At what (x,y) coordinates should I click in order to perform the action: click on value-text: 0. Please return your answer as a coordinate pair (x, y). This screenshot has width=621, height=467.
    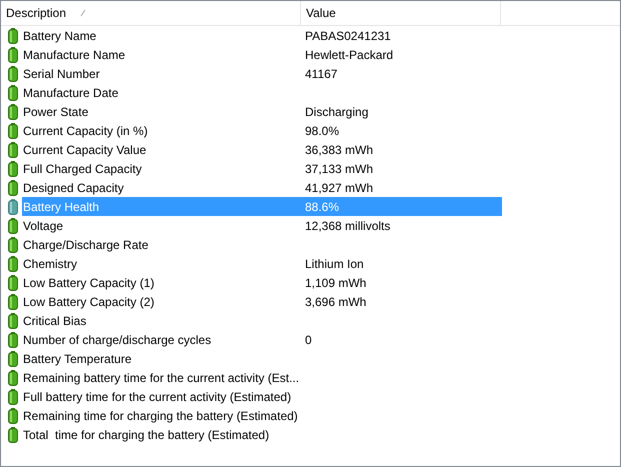
    Looking at the image, I should click on (308, 339).